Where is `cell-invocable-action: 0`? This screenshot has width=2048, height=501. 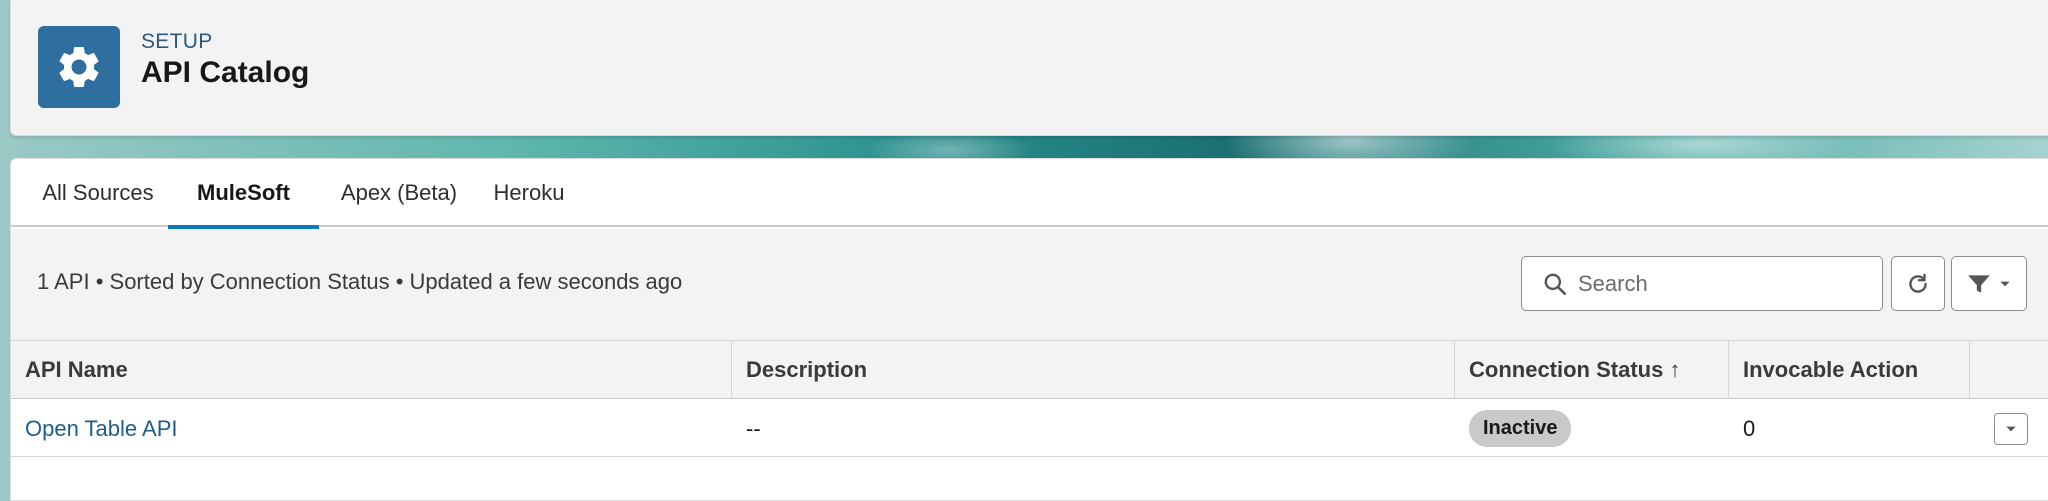
cell-invocable-action: 0 is located at coordinates (1749, 428).